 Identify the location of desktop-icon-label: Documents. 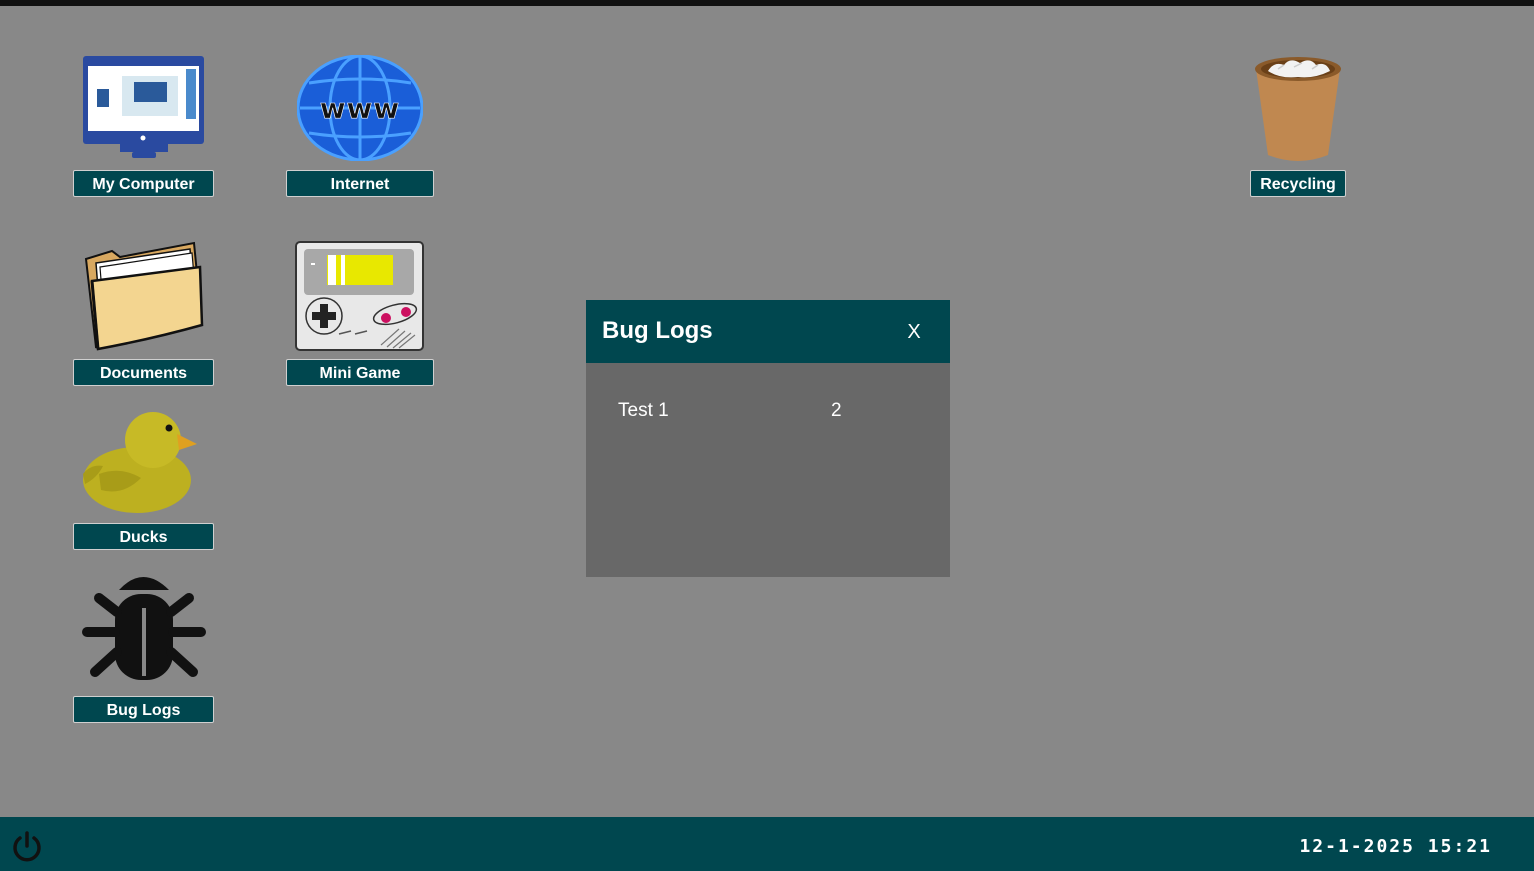
(143, 372).